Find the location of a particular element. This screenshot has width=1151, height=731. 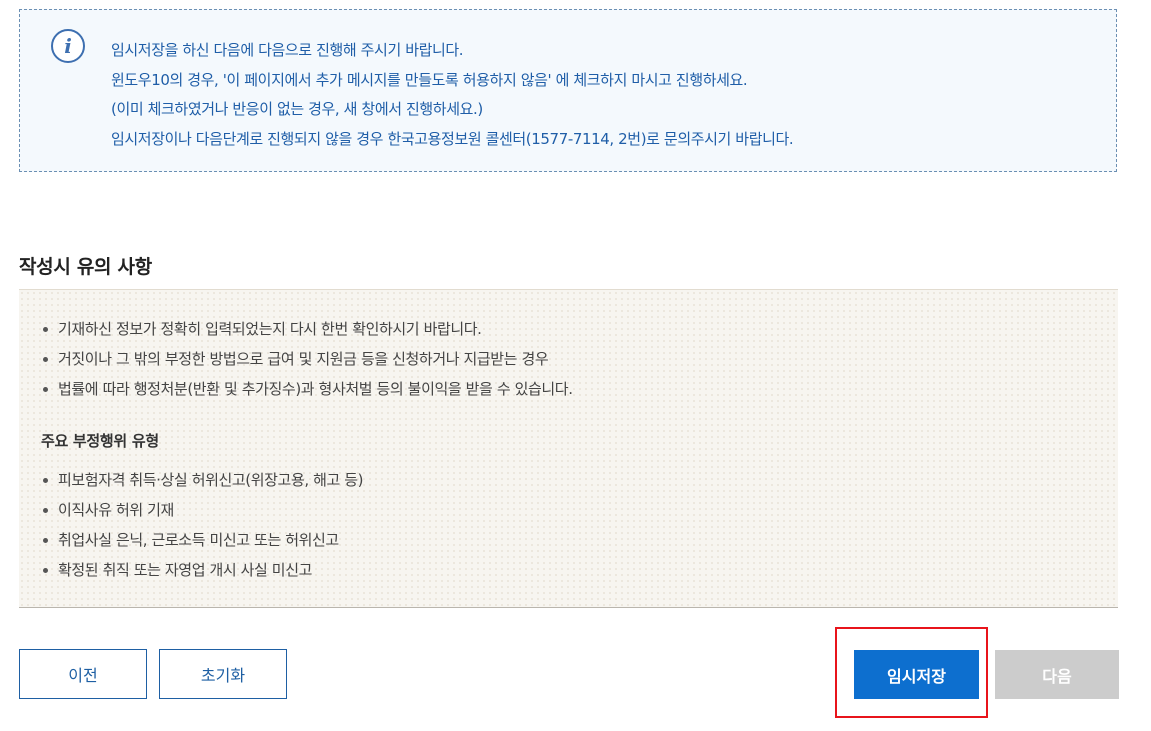

list-item: 확정된 취직 또는 자영업 개시 사실 미신고 is located at coordinates (202, 570).